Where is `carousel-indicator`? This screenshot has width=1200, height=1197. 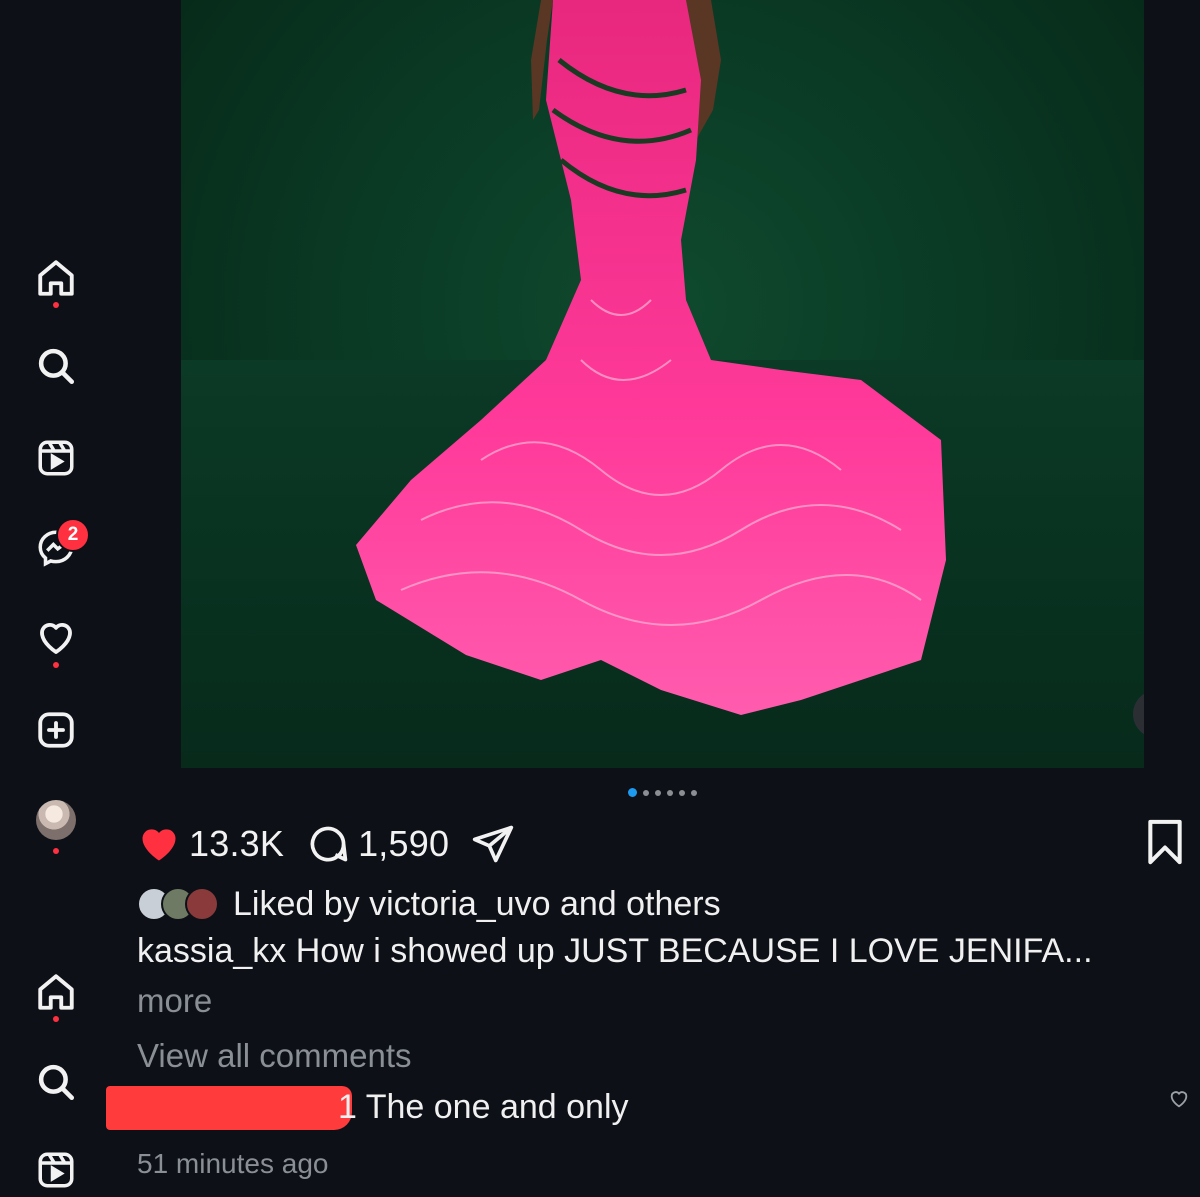
carousel-indicator is located at coordinates (662, 792).